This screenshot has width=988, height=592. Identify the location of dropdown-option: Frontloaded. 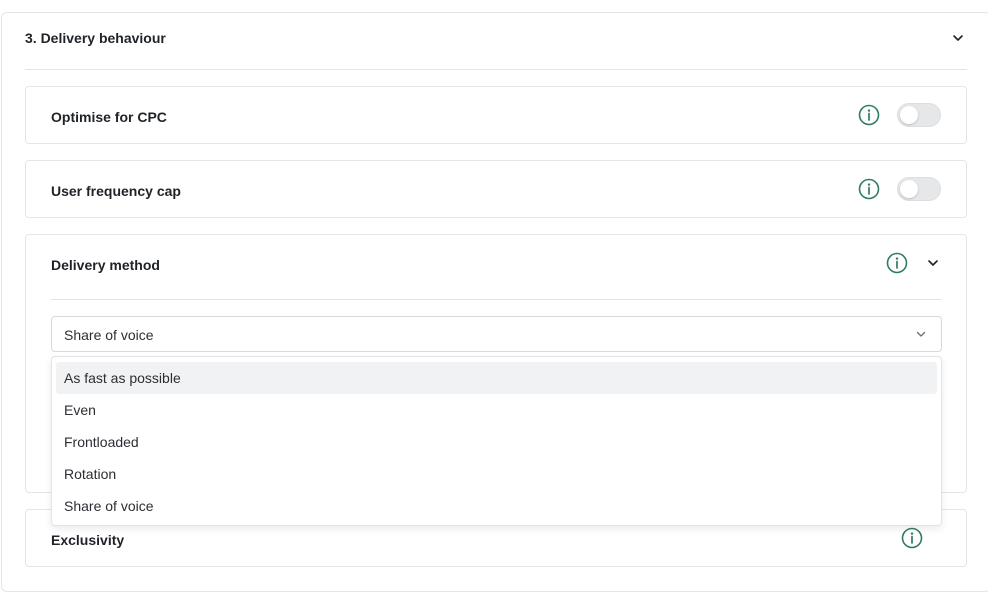
(496, 442).